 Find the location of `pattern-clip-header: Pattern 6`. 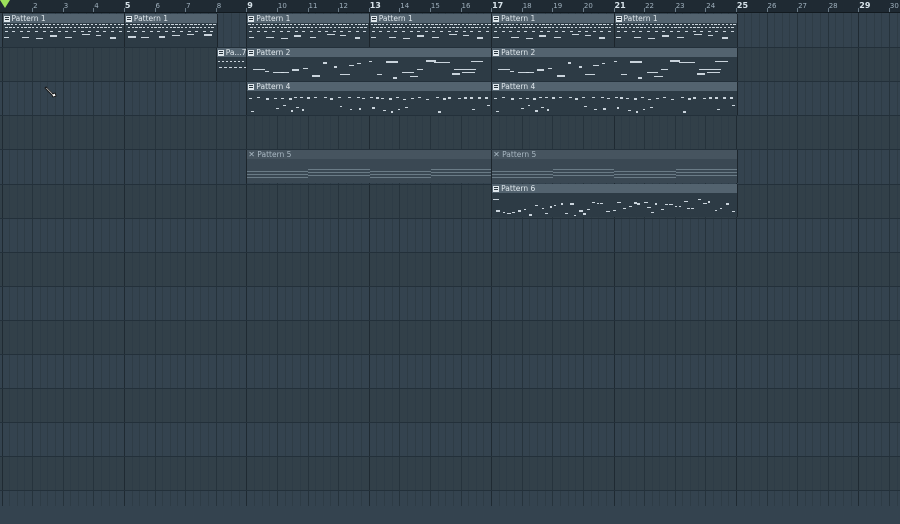

pattern-clip-header: Pattern 6 is located at coordinates (614, 188).